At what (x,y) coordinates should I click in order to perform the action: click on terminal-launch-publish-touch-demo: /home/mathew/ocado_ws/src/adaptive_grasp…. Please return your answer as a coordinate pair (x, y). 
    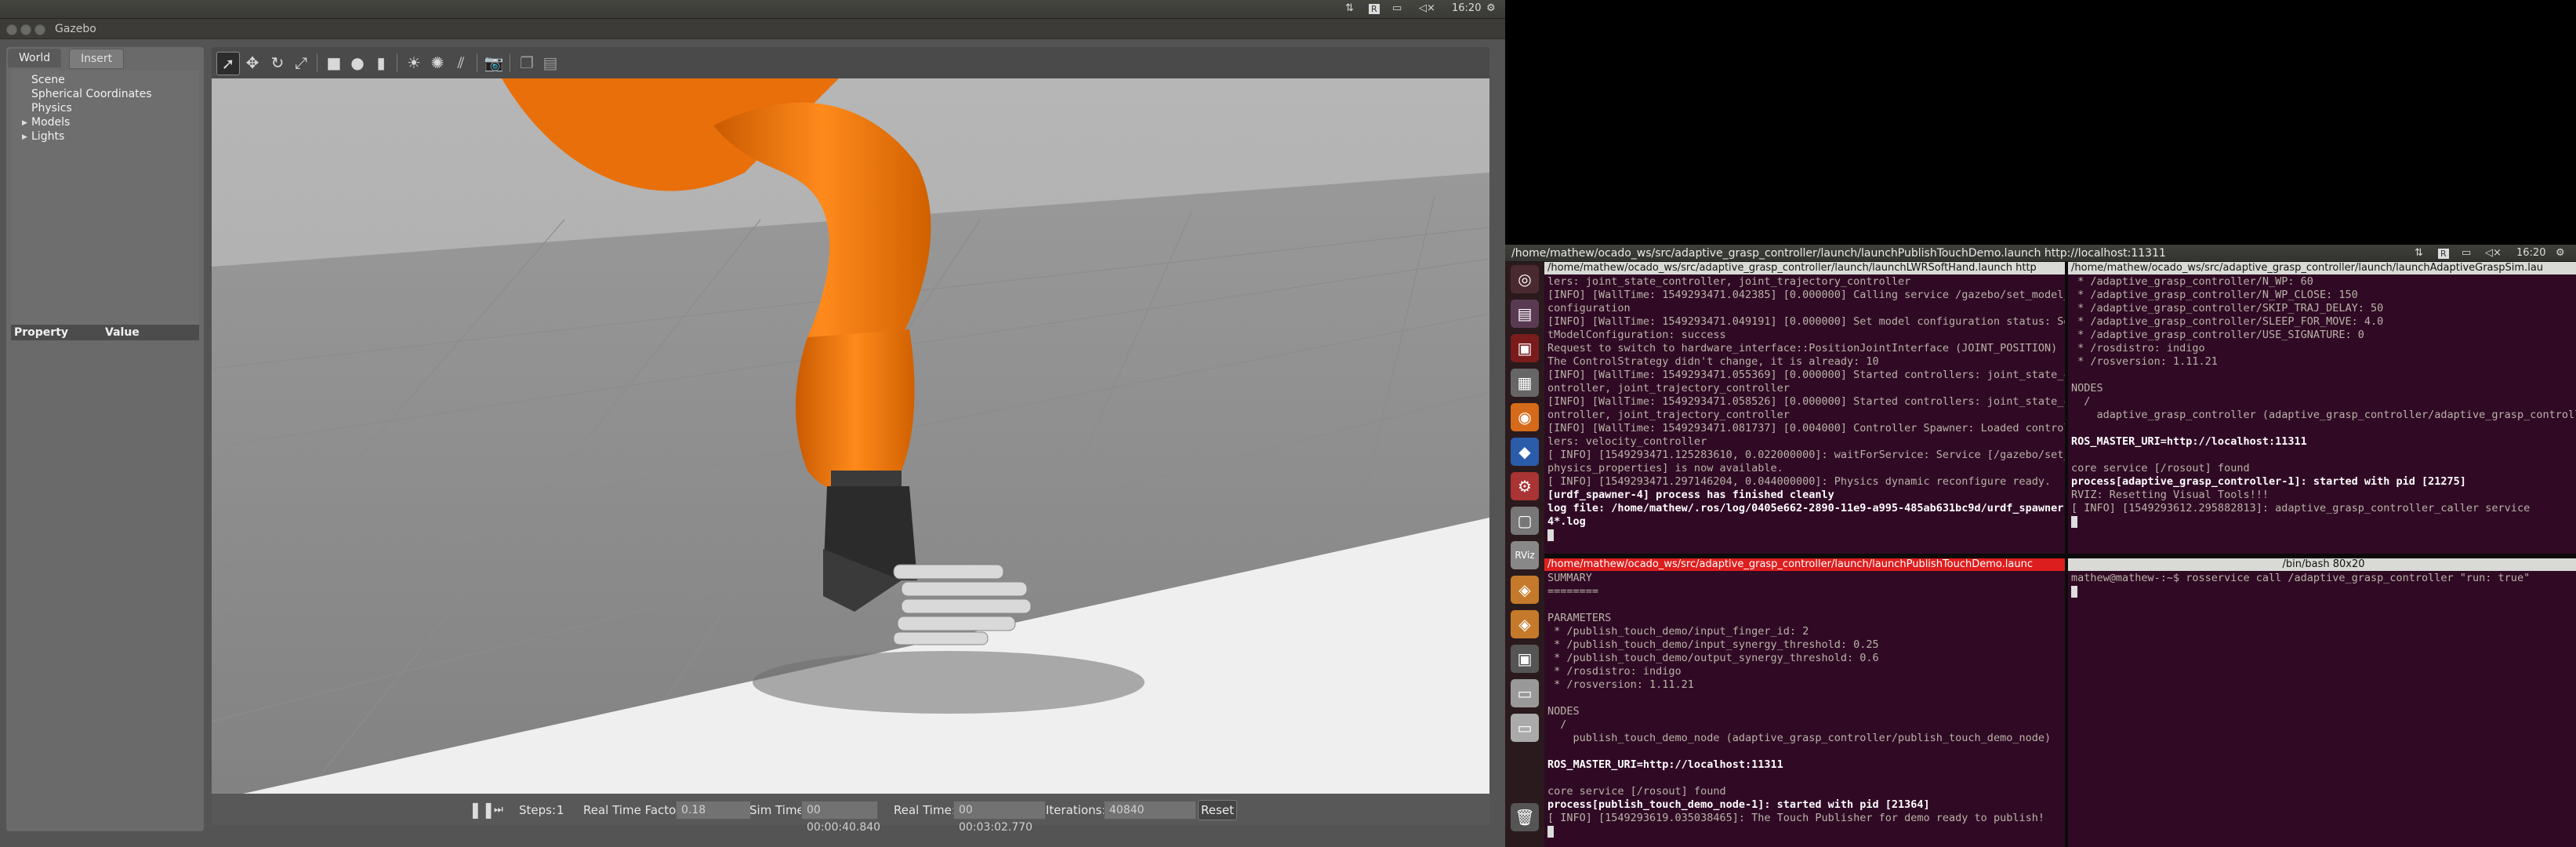
    Looking at the image, I should click on (1805, 702).